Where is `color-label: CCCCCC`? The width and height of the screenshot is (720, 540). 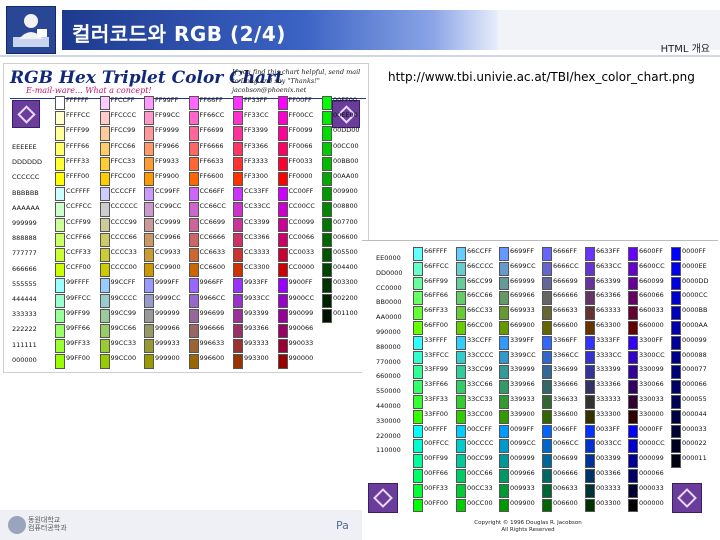 color-label: CCCCCC is located at coordinates (26, 177).